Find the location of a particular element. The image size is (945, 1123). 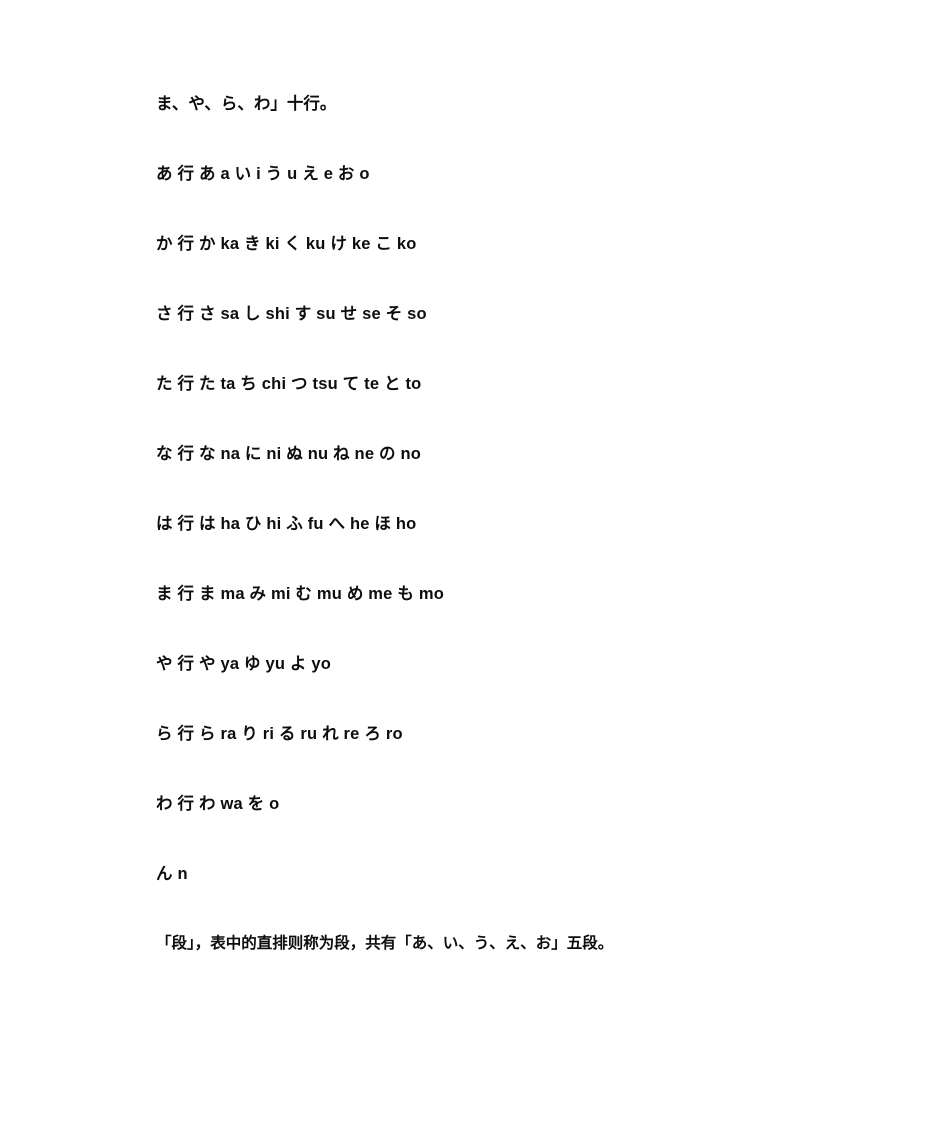

gojuon-row-n: ん n is located at coordinates (172, 874).